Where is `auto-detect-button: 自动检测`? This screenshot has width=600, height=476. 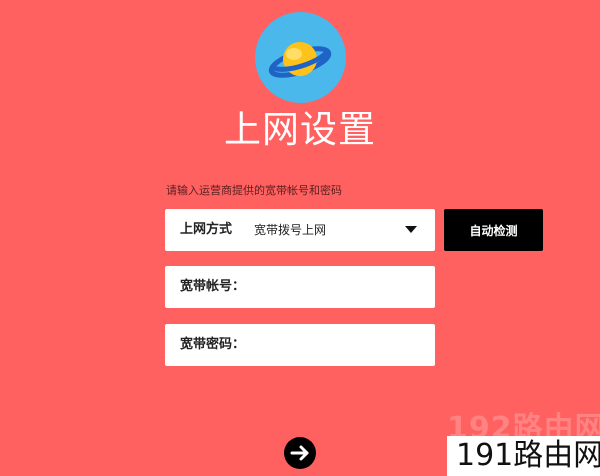
auto-detect-button: 自动检测 is located at coordinates (493, 230).